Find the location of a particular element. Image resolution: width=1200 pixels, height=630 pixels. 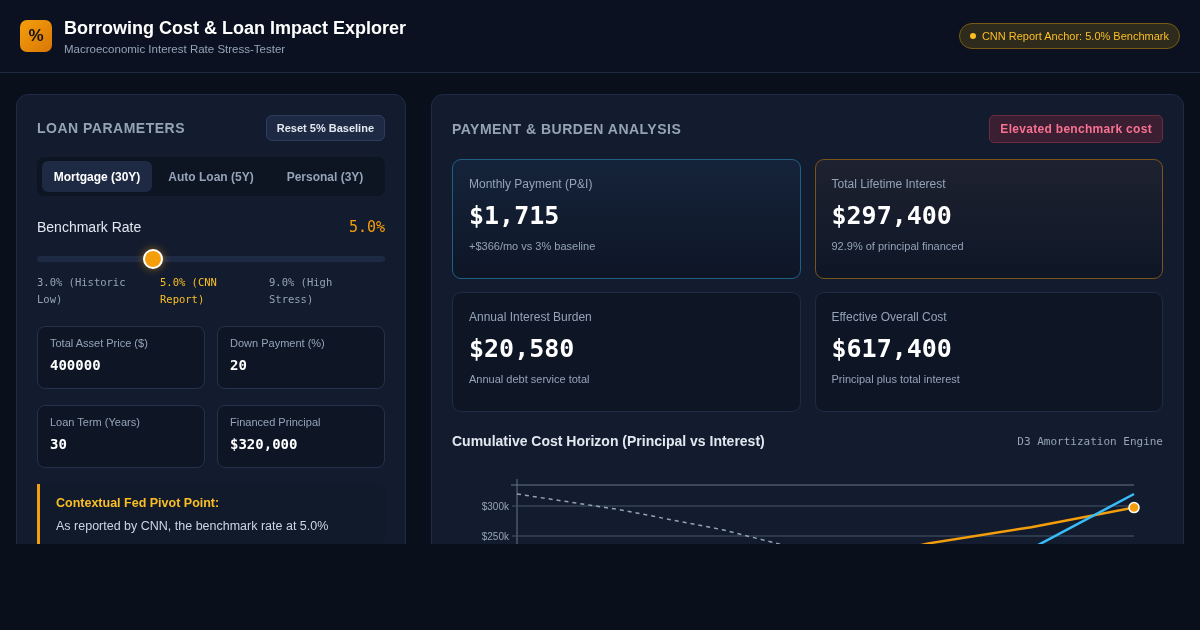

app-subtitle: Macroeconomic Interest Rate Stress-Tester is located at coordinates (175, 48).